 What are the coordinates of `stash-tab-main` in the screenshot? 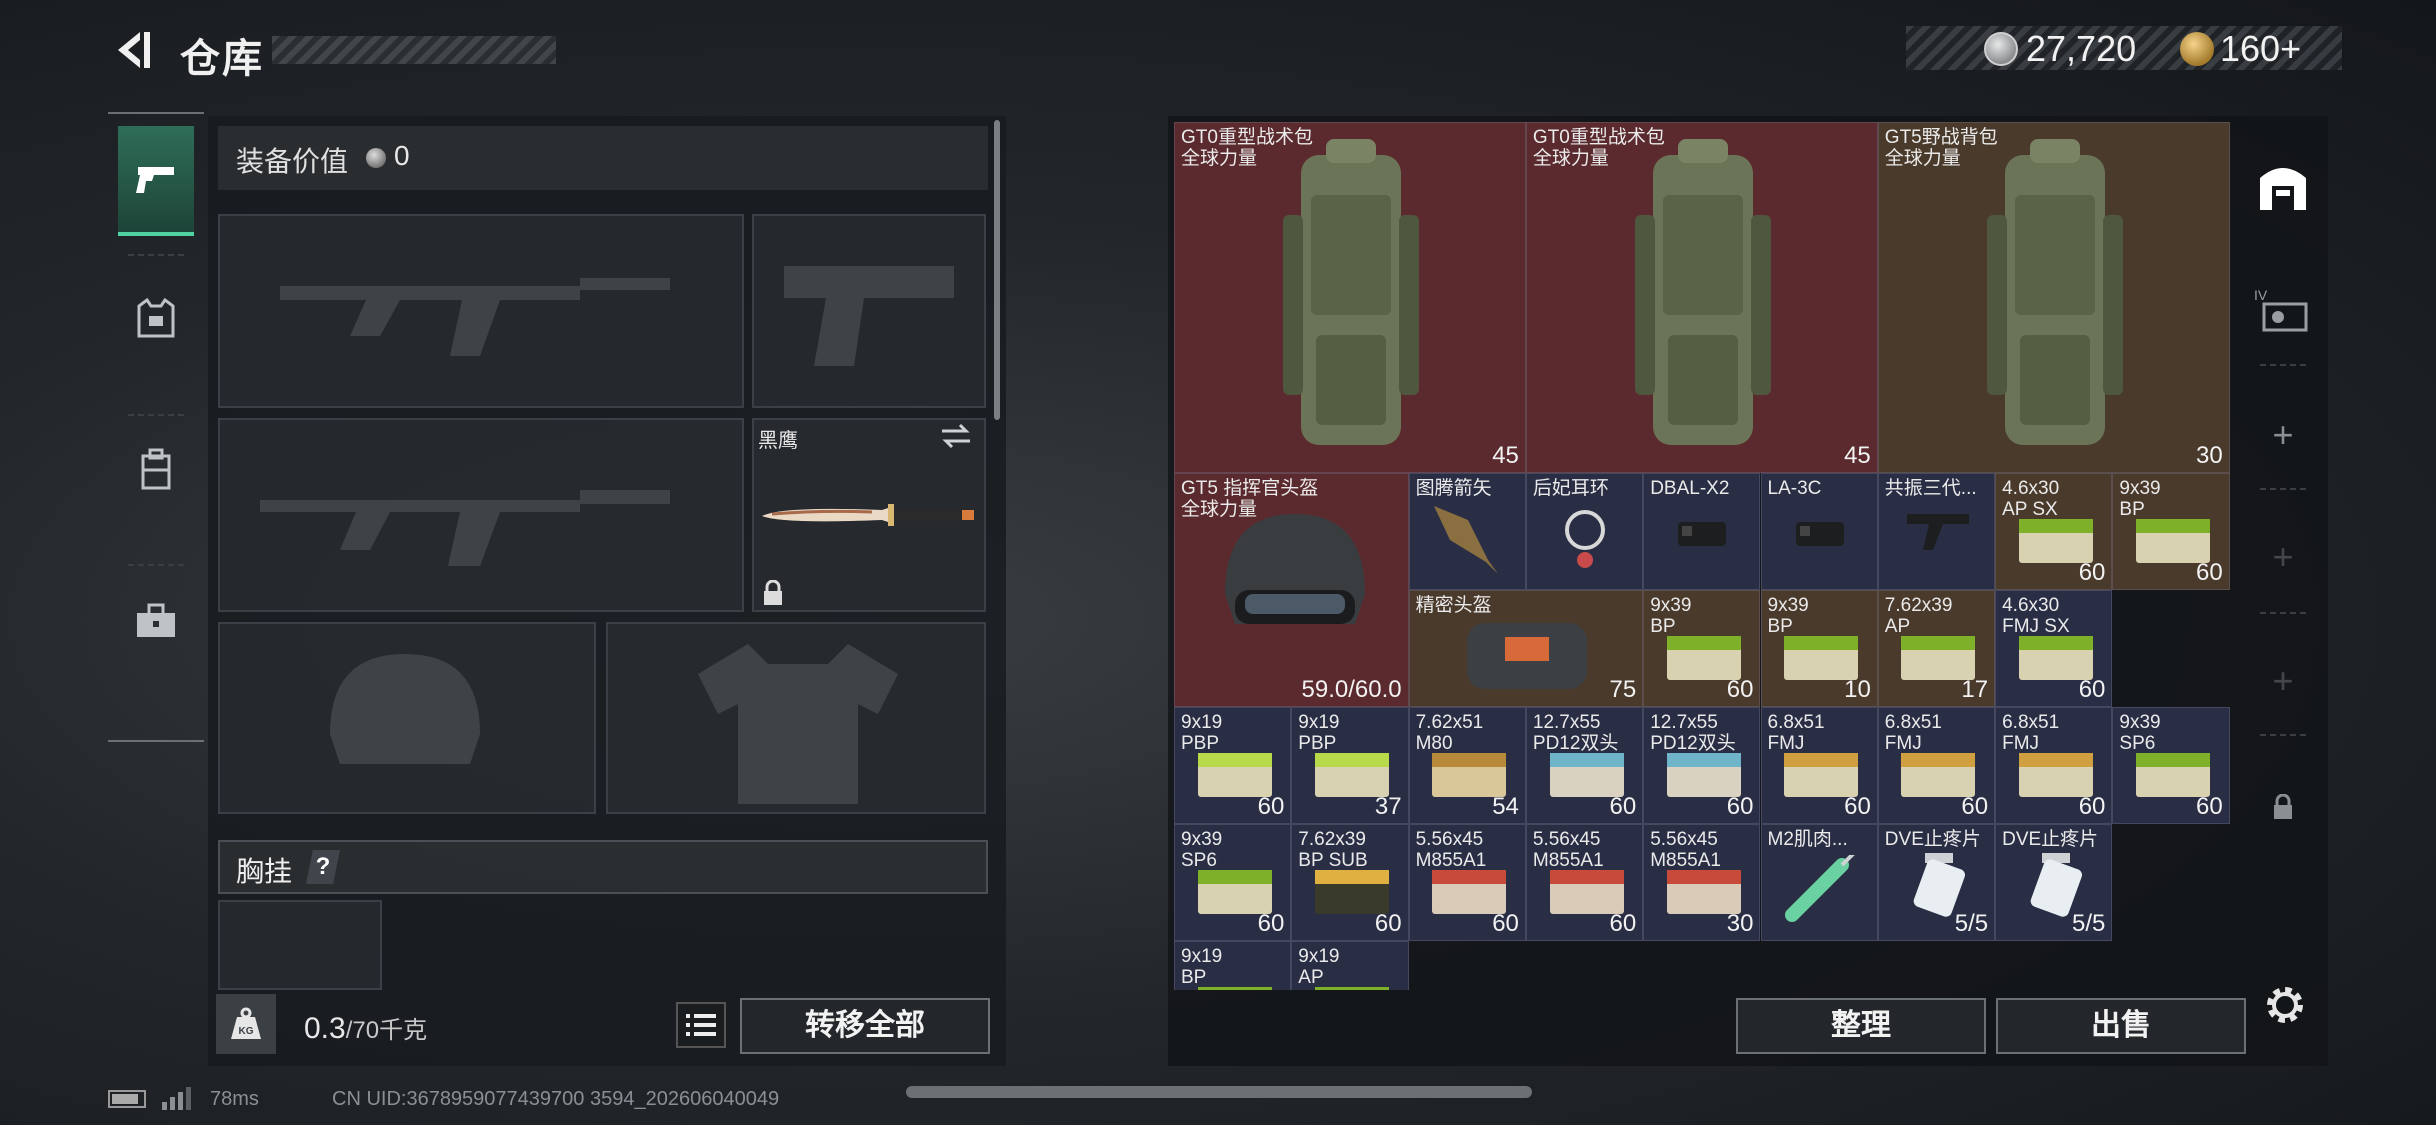 It's located at (2283, 187).